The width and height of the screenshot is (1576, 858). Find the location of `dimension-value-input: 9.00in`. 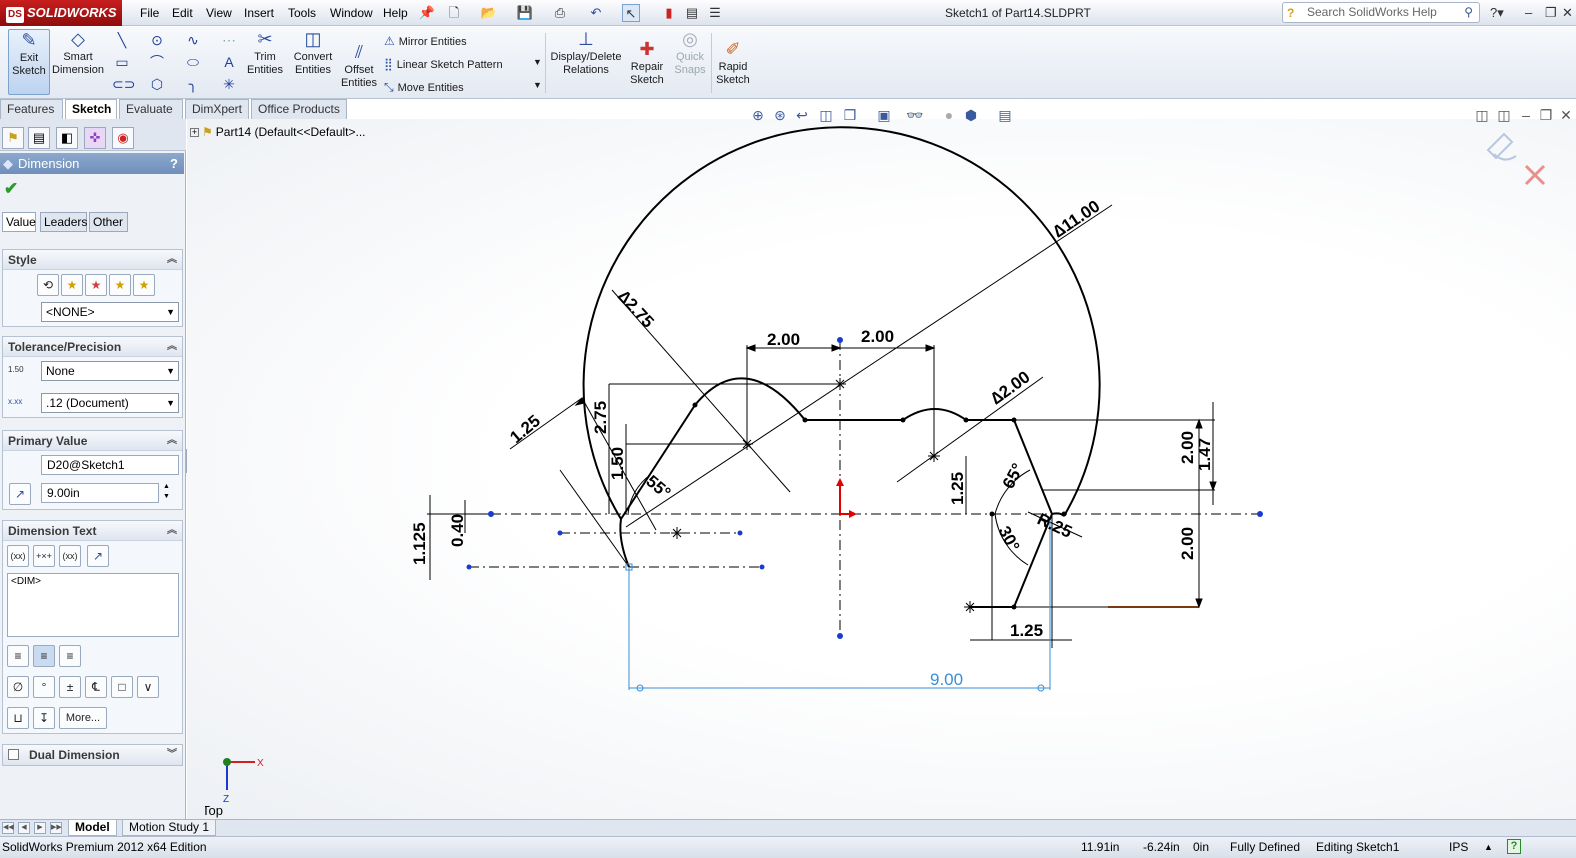

dimension-value-input: 9.00in is located at coordinates (100, 493).